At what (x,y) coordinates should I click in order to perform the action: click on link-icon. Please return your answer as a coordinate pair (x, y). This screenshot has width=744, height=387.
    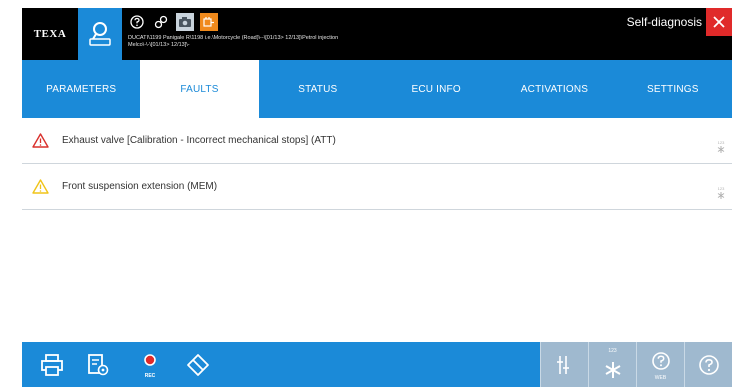
    Looking at the image, I should click on (161, 22).